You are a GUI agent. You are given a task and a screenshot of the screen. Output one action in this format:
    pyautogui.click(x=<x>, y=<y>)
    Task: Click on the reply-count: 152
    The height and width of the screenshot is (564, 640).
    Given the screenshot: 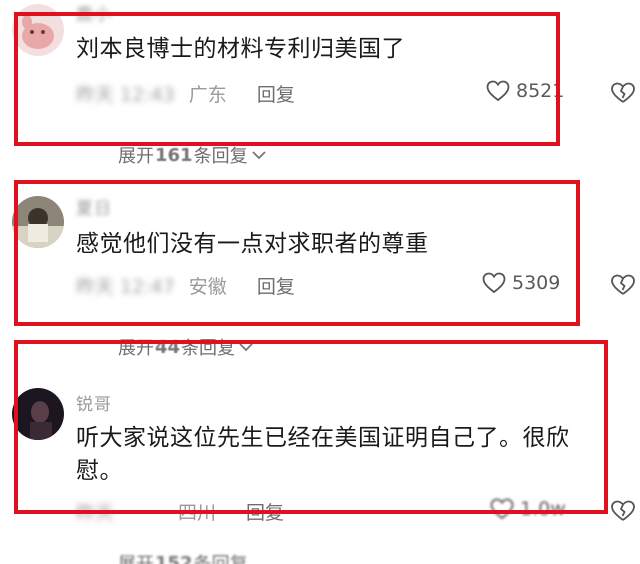 What is the action you would take?
    pyautogui.click(x=174, y=558)
    